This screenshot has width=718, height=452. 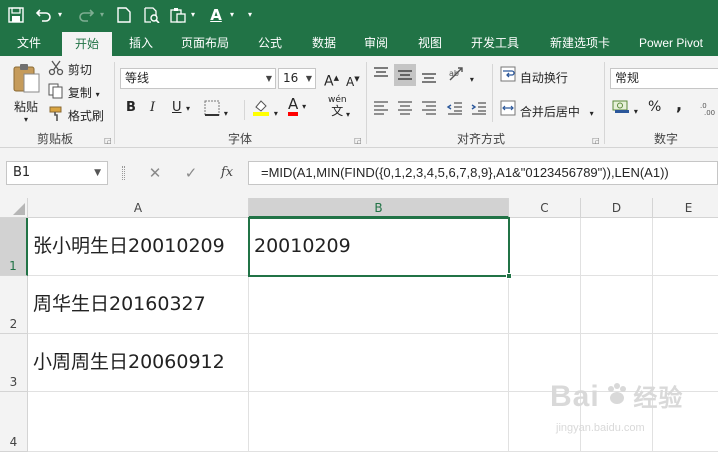 What do you see at coordinates (297, 106) in the screenshot?
I see `font-color-button: A ▾` at bounding box center [297, 106].